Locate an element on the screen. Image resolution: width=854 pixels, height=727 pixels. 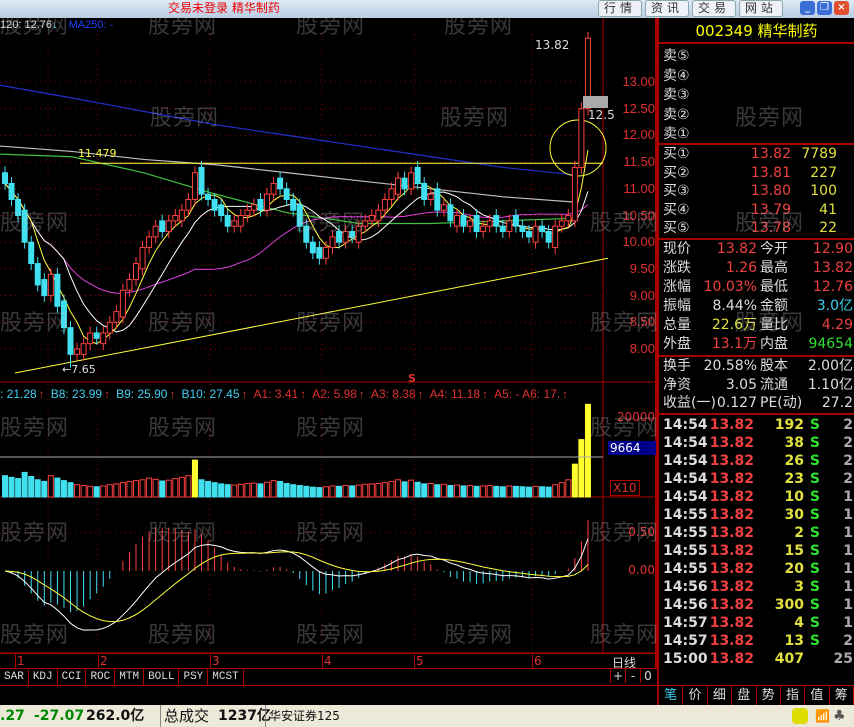
ask-row: 卖④ is located at coordinates (758, 76).